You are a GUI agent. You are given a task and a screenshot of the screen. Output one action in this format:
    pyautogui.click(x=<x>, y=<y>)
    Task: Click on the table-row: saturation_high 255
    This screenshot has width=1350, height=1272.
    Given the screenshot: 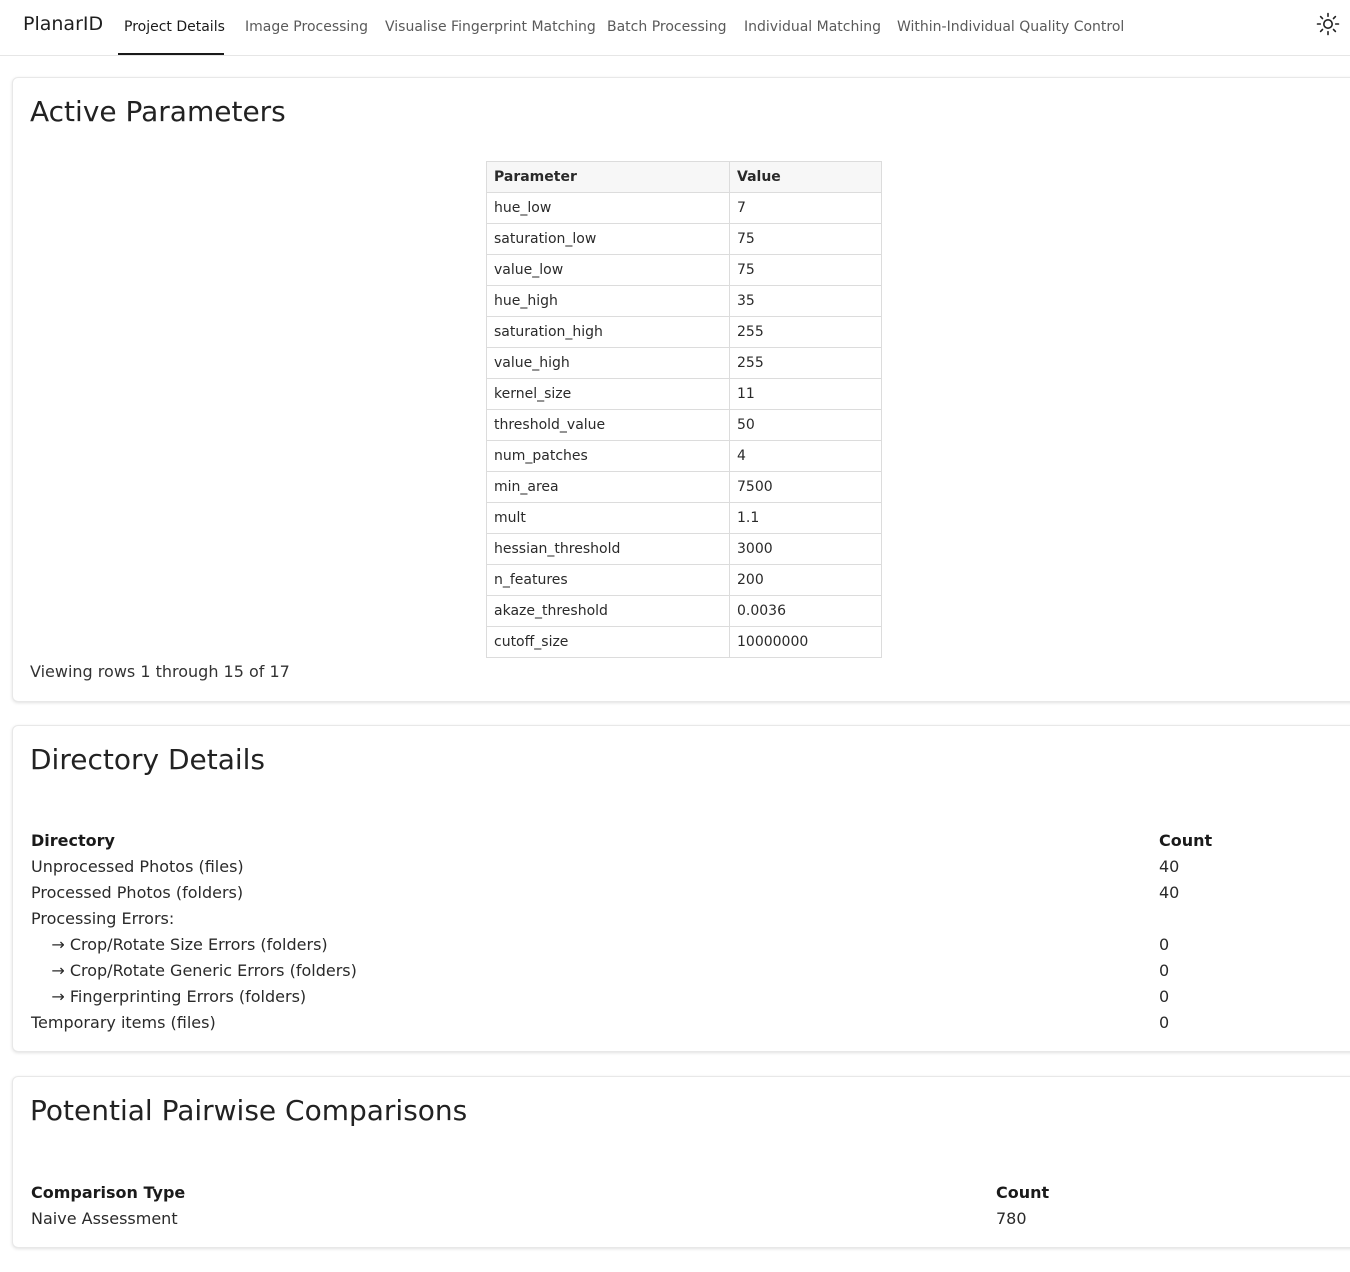 What is the action you would take?
    pyautogui.click(x=684, y=332)
    